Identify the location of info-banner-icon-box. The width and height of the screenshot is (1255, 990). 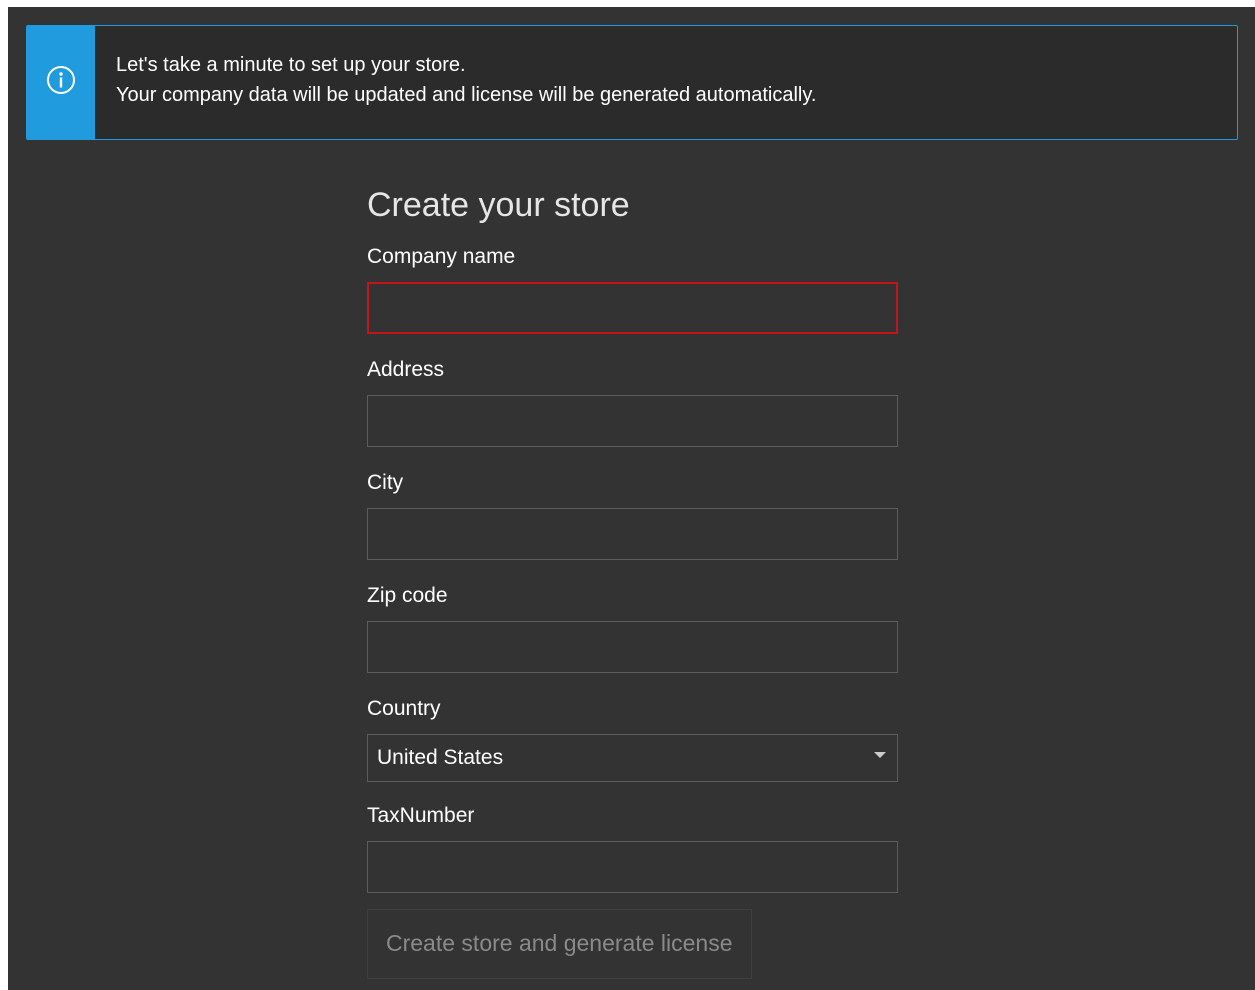
(61, 82).